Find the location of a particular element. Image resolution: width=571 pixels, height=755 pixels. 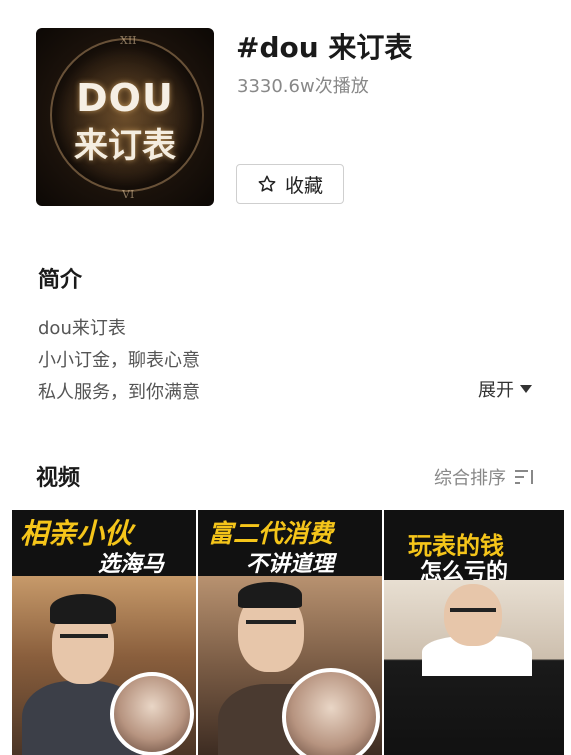

sort-dropdown: 综合排序 is located at coordinates (485, 477).